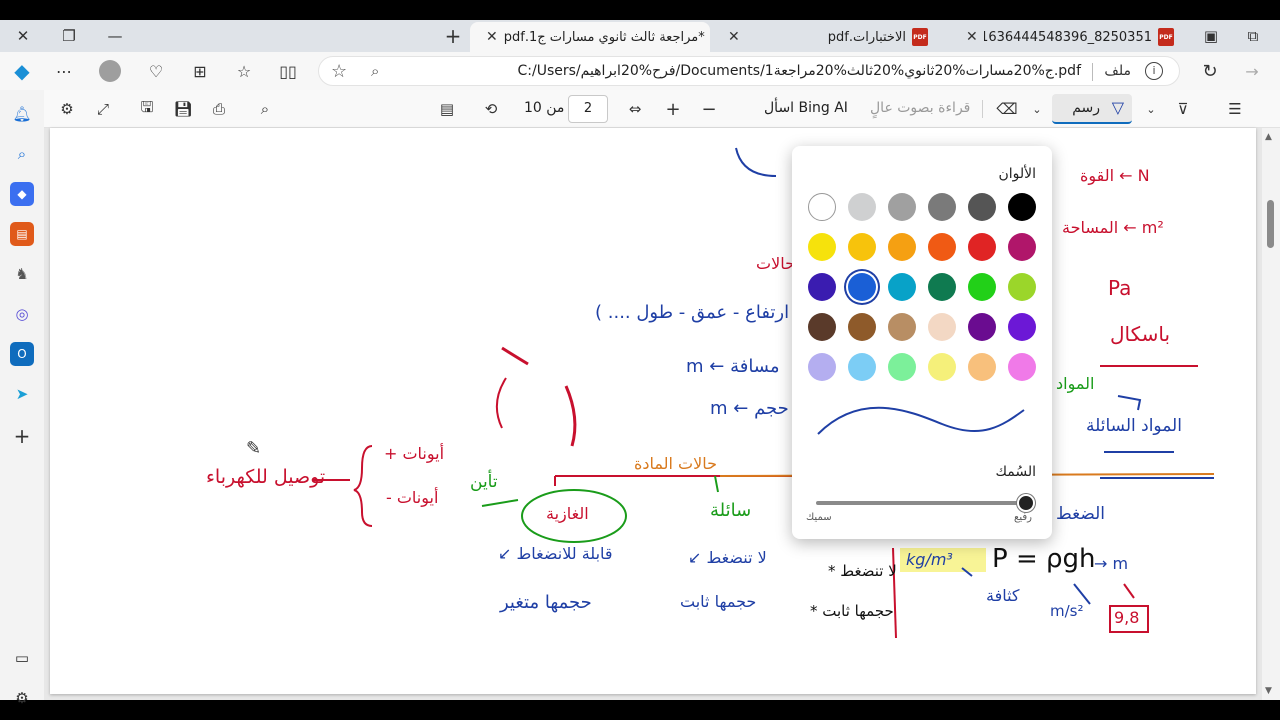  I want to click on bell-icon: 🔔︎, so click(22, 114).